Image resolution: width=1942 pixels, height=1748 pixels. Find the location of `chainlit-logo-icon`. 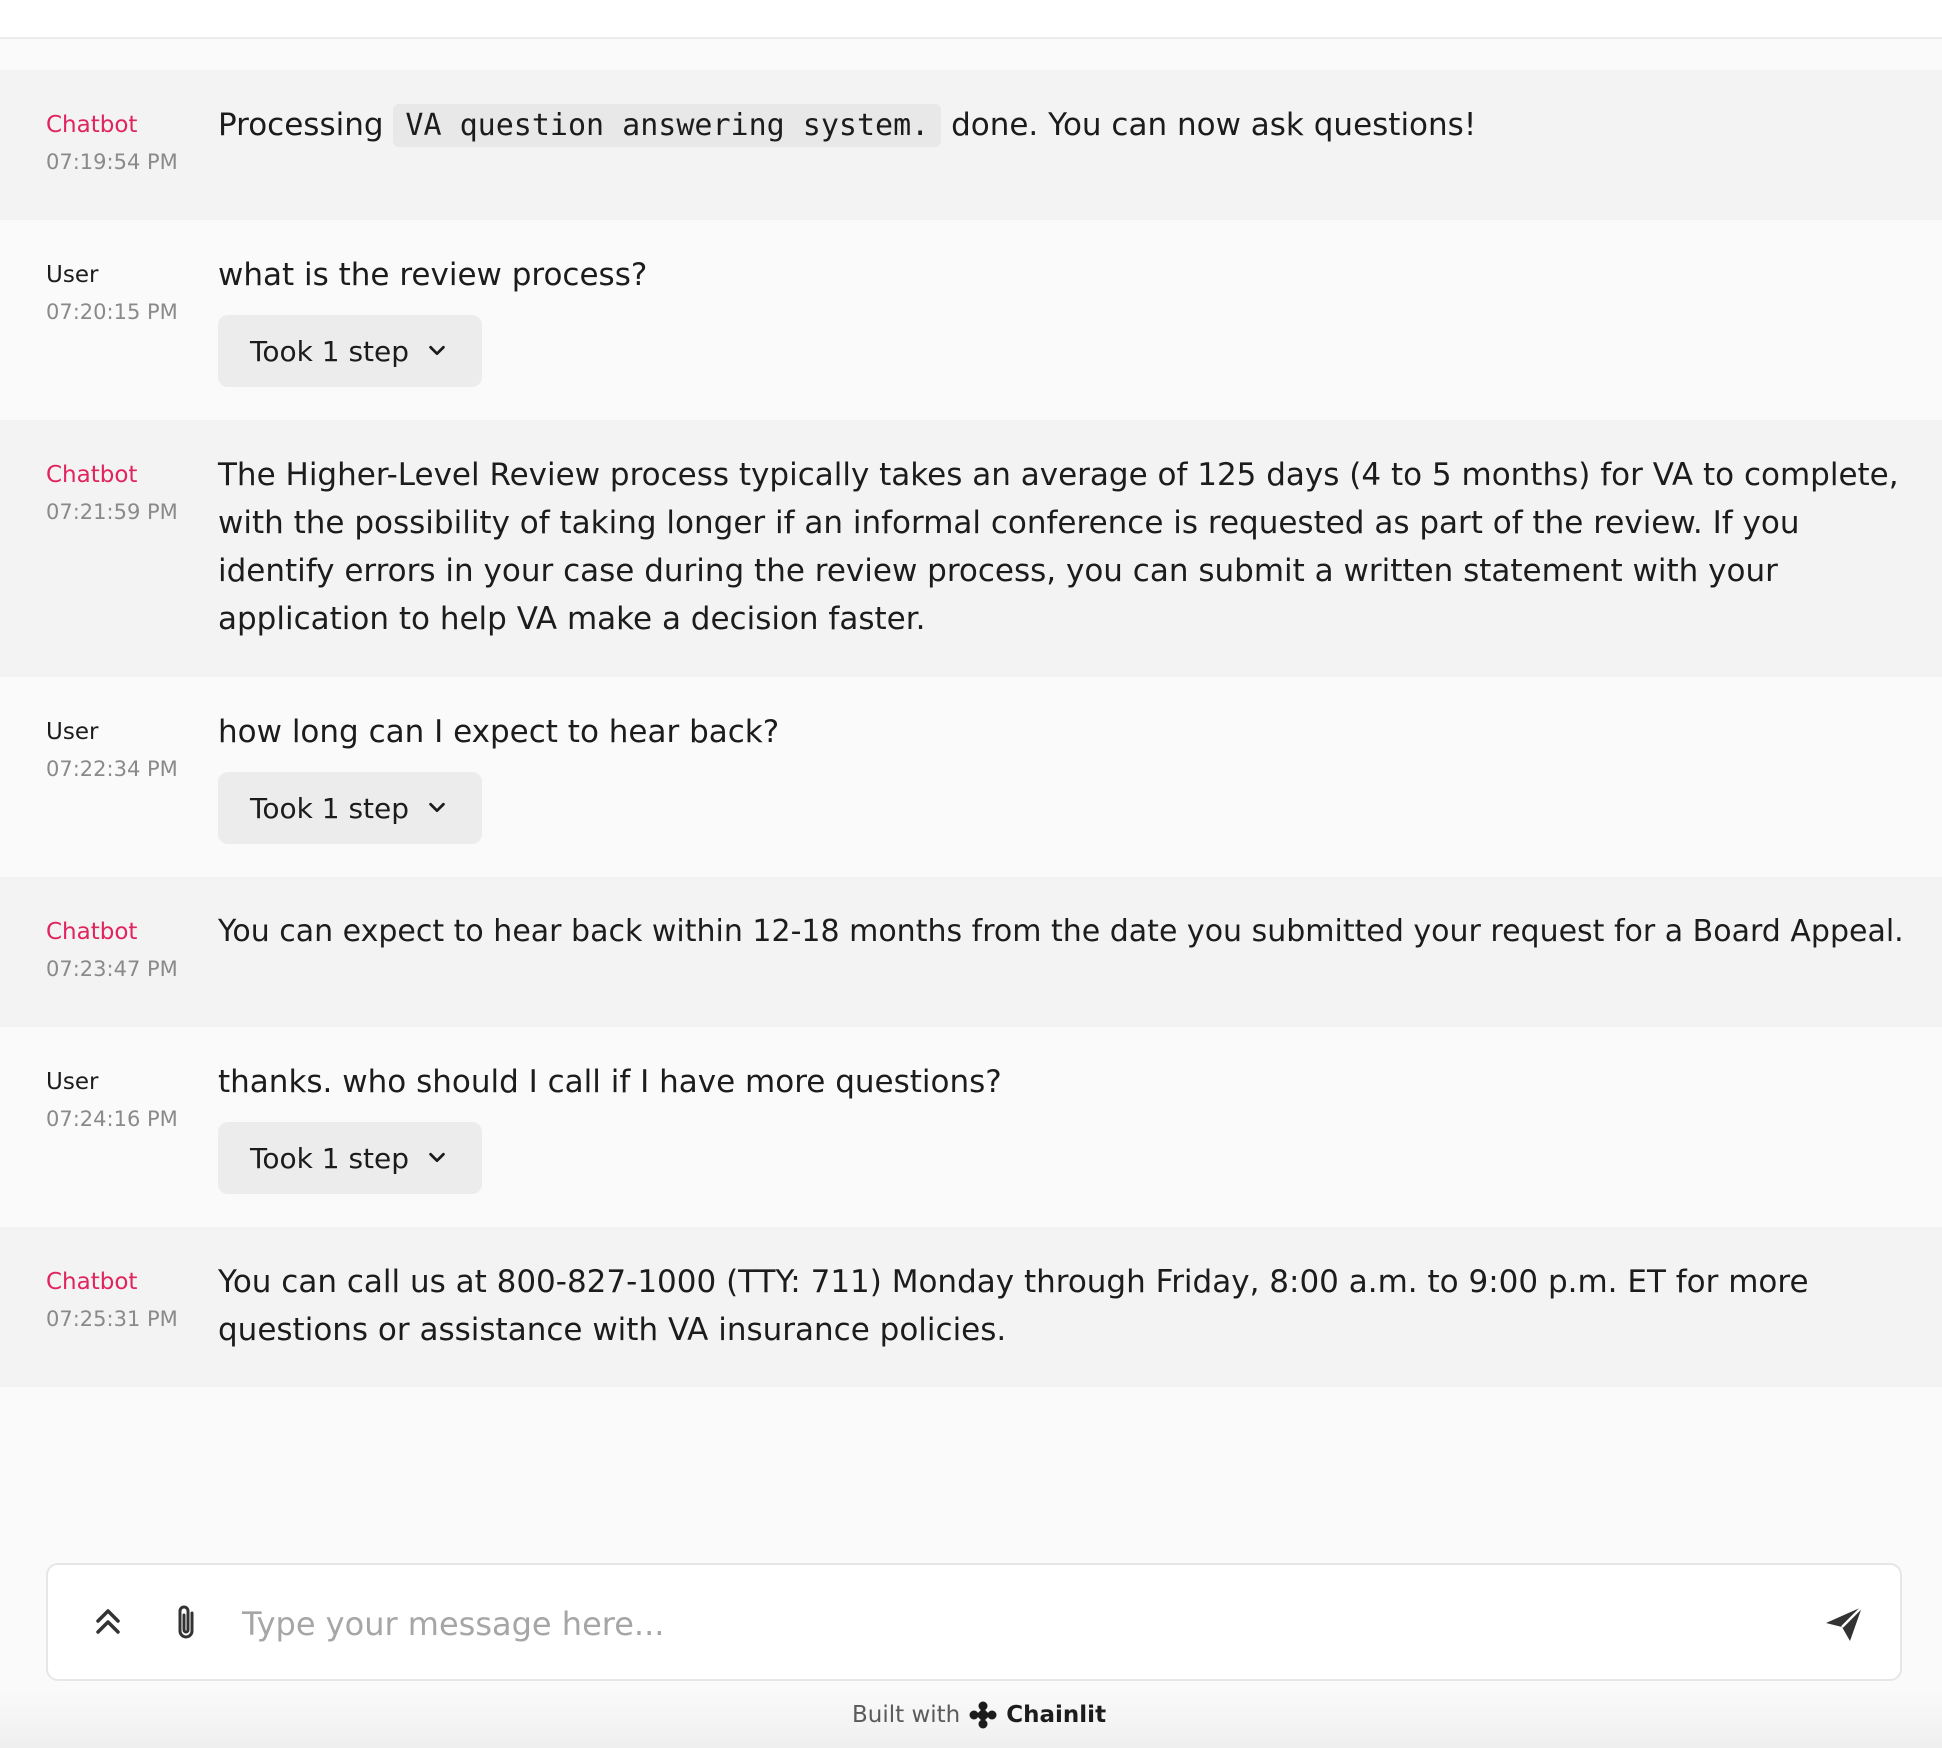

chainlit-logo-icon is located at coordinates (983, 1715).